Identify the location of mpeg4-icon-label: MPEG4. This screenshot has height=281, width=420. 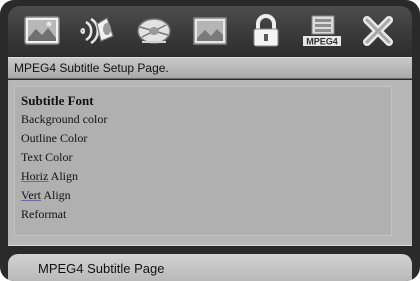
(322, 42).